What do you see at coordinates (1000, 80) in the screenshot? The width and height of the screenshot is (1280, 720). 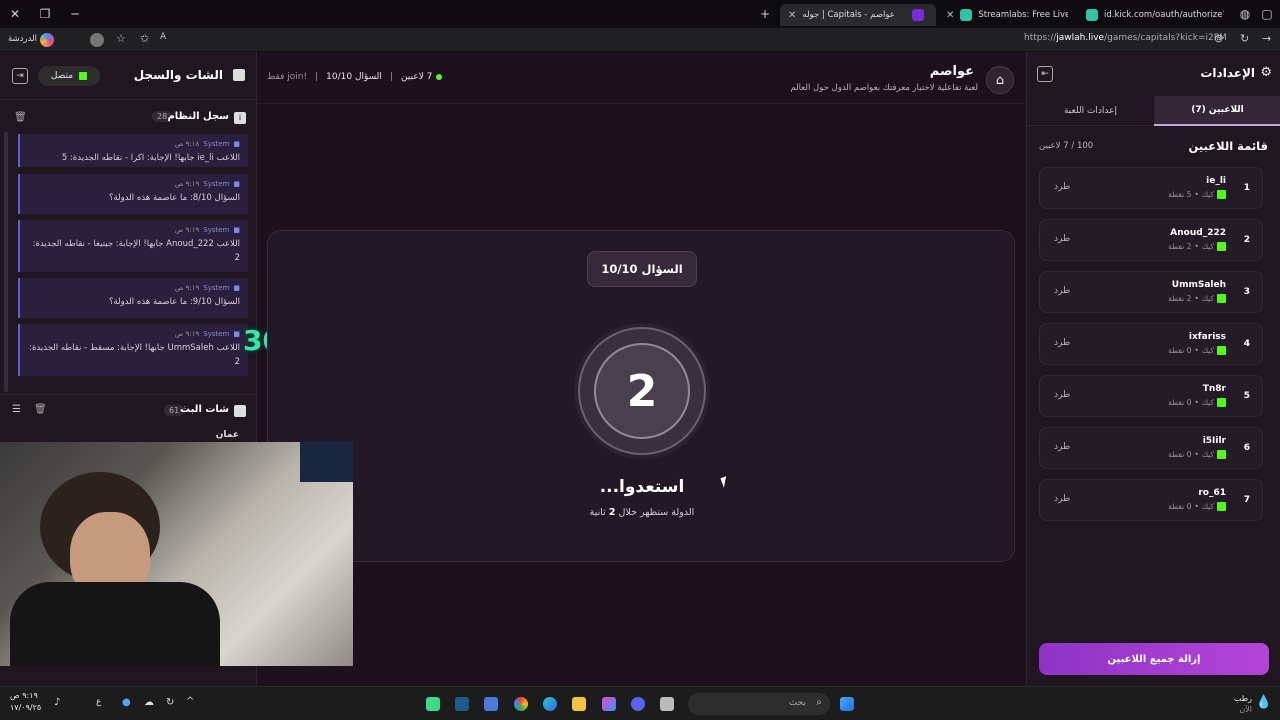 I see `home-icon: ⌂` at bounding box center [1000, 80].